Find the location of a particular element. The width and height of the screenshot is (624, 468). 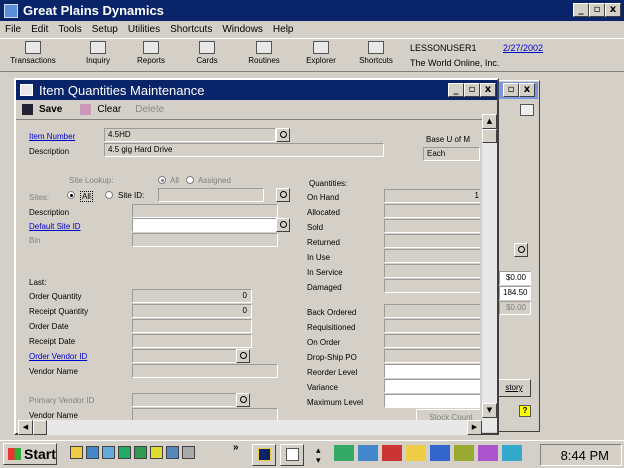

order-vendor-label: Order Vendor ID is located at coordinates (58, 356).